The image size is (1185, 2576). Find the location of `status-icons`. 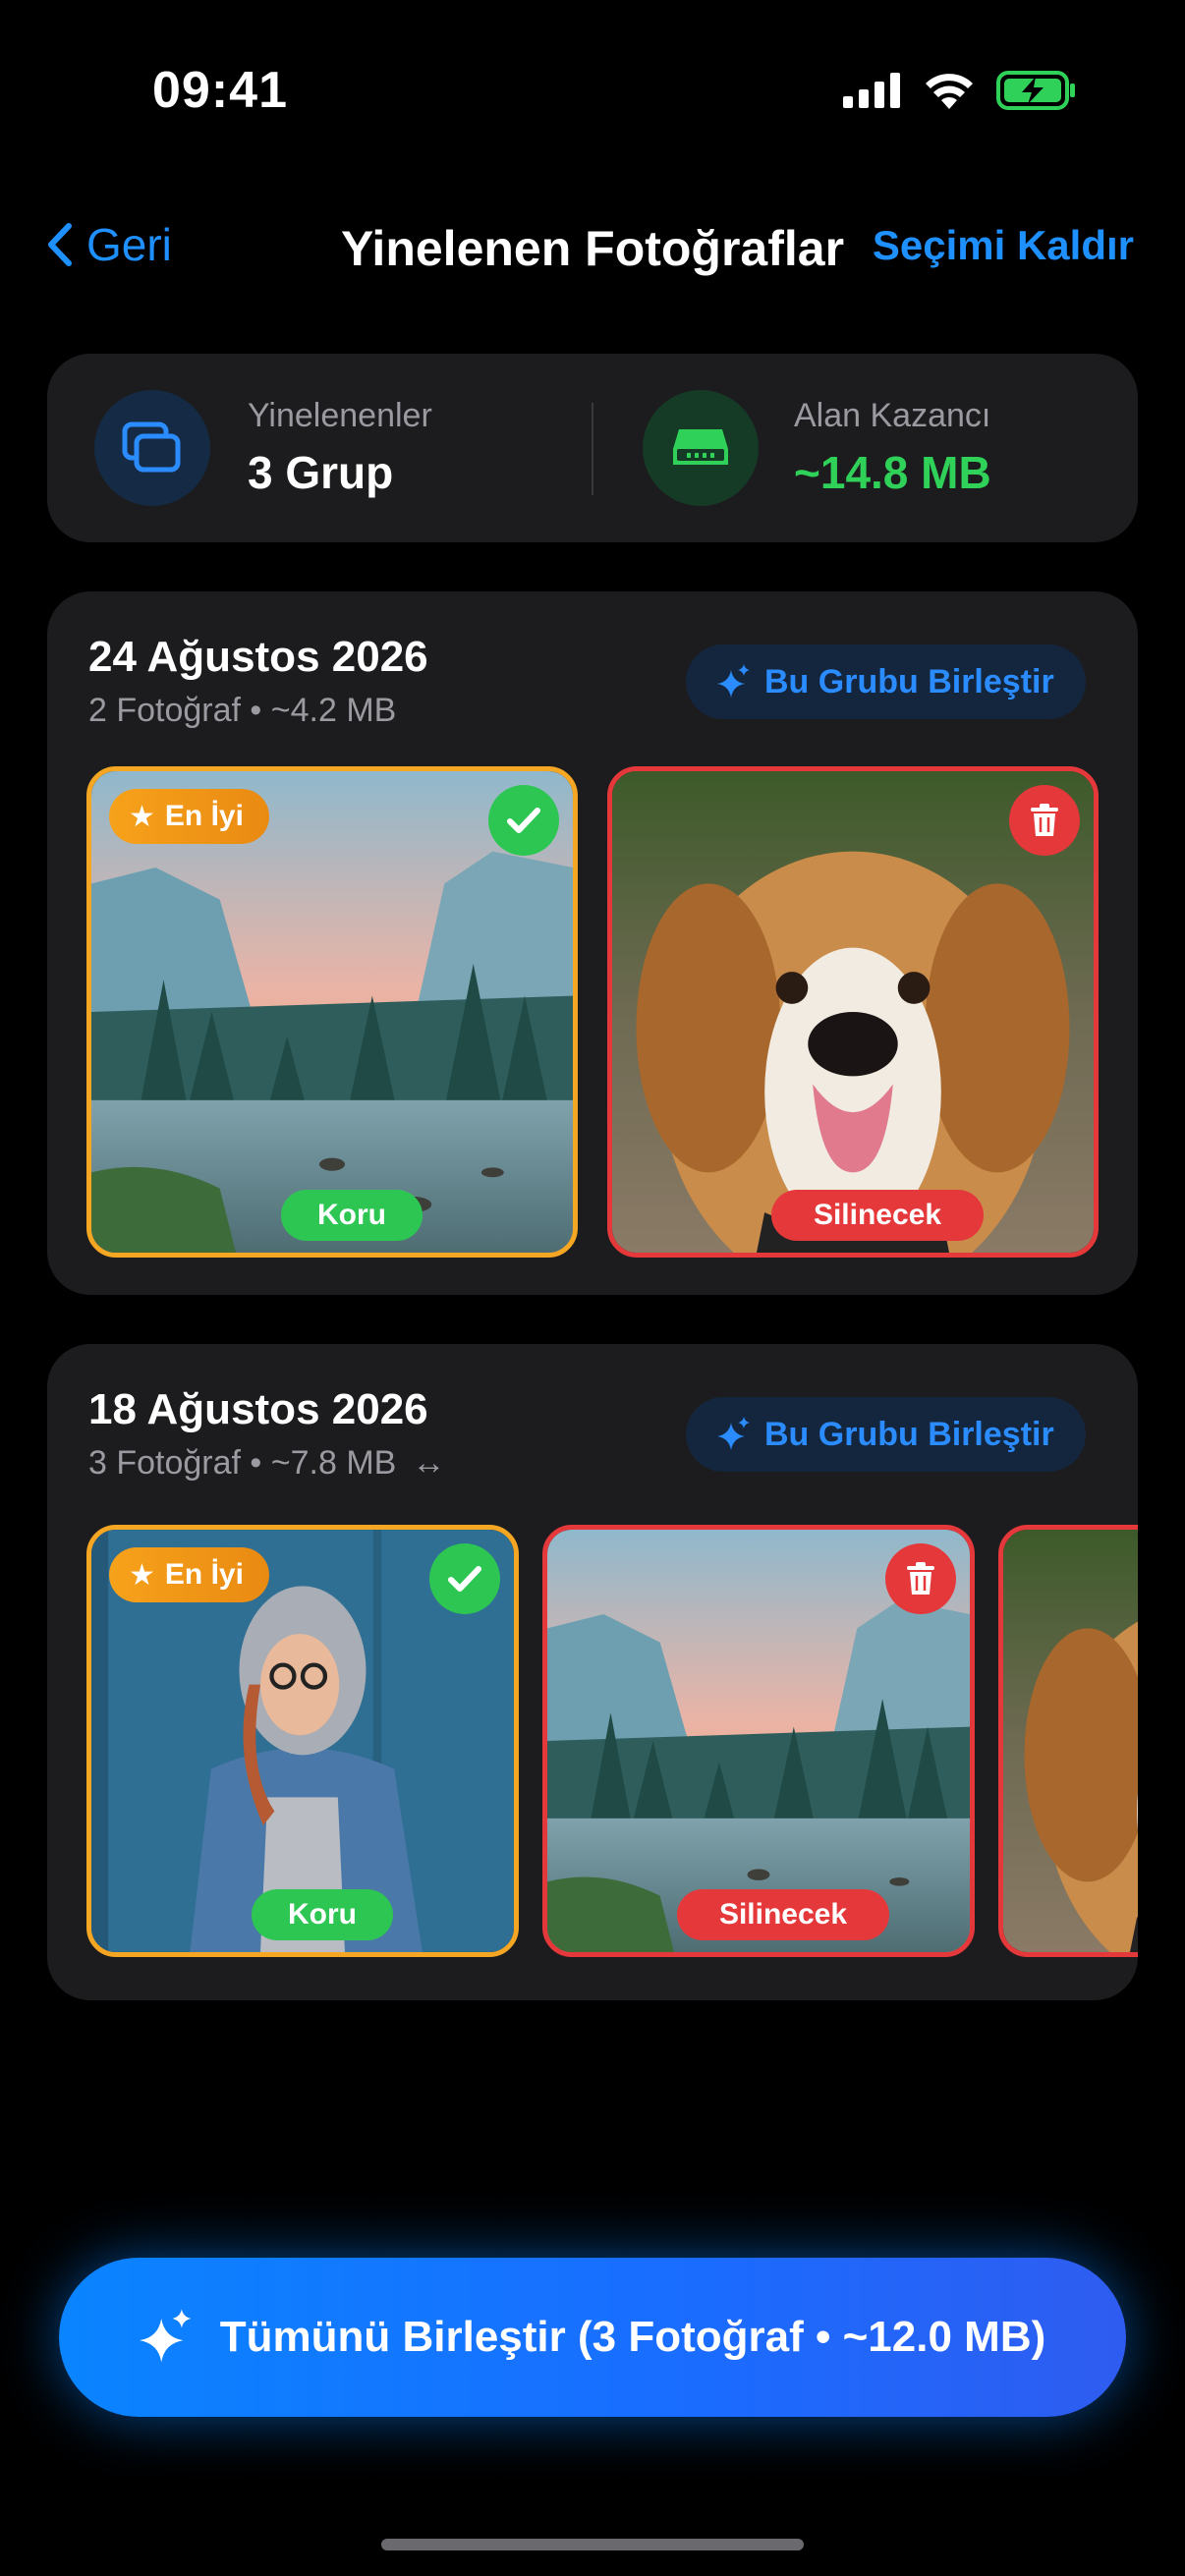

status-icons is located at coordinates (960, 90).